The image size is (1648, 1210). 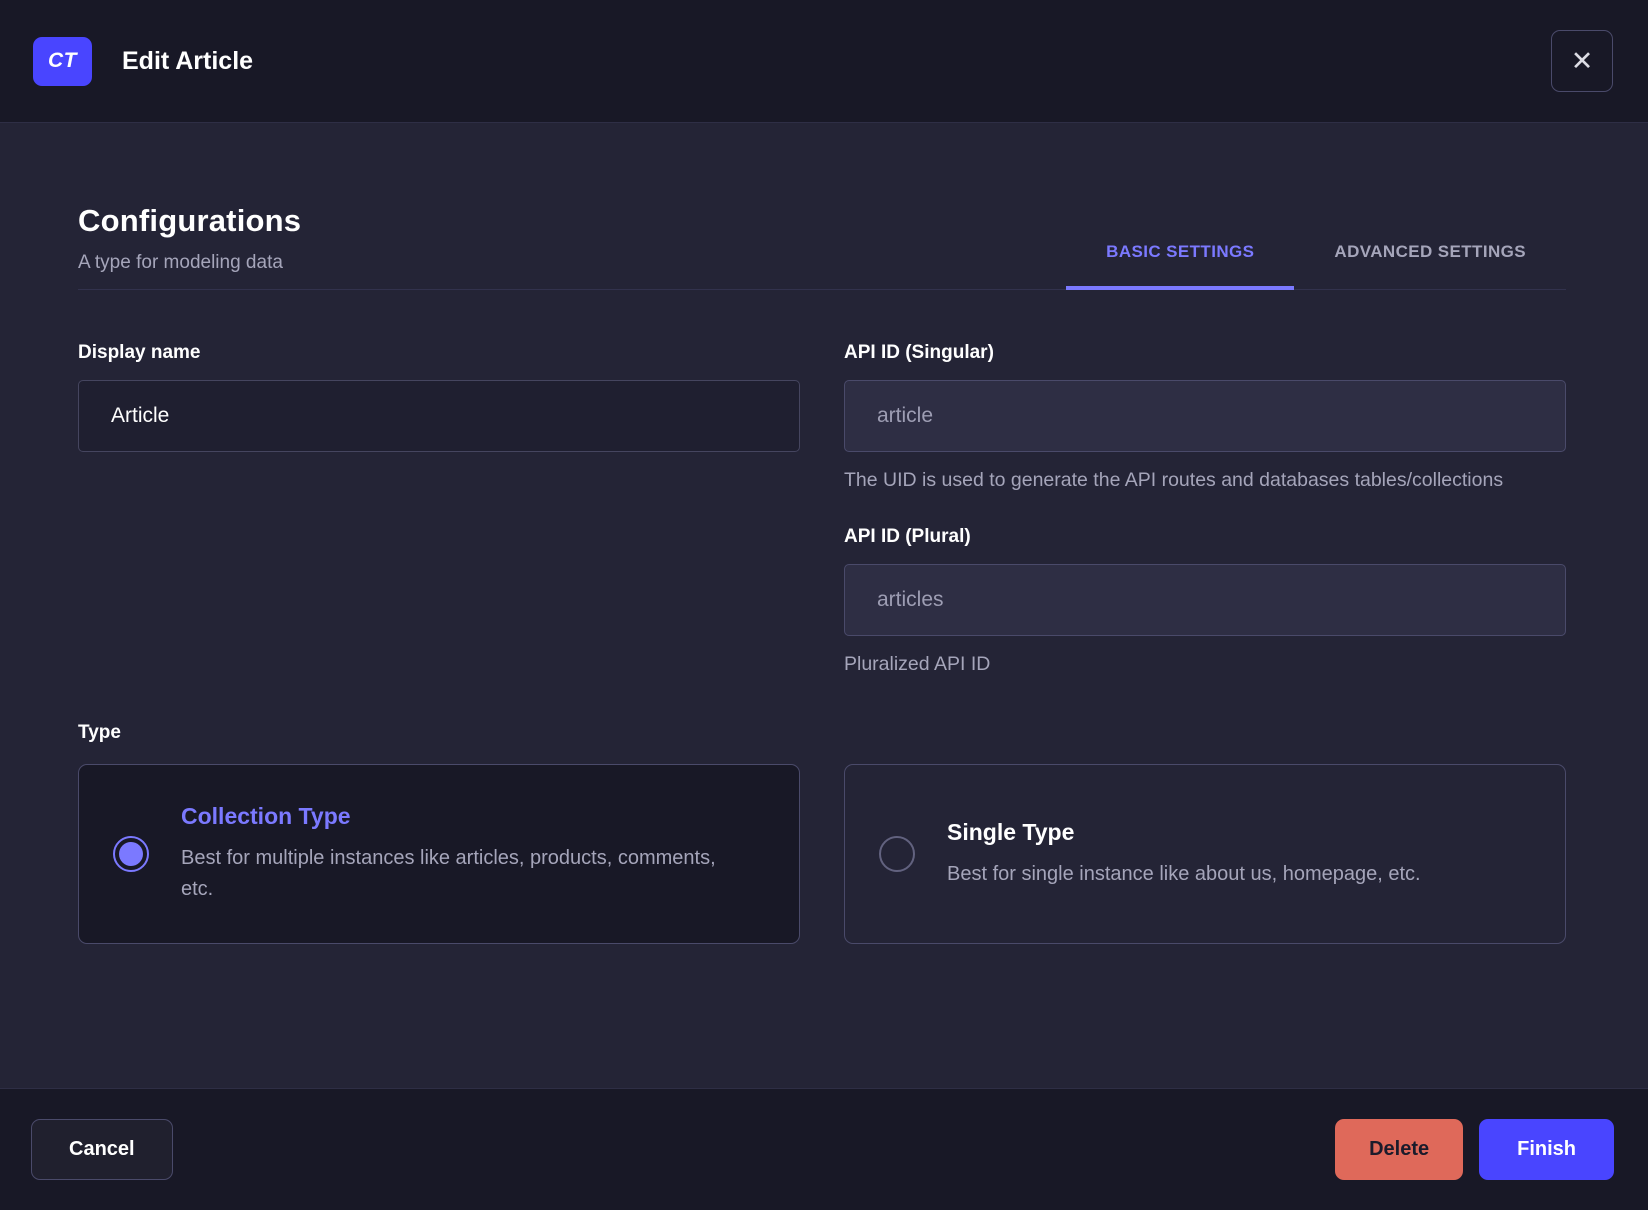 What do you see at coordinates (102, 1149) in the screenshot?
I see `cancel-button: Cancel` at bounding box center [102, 1149].